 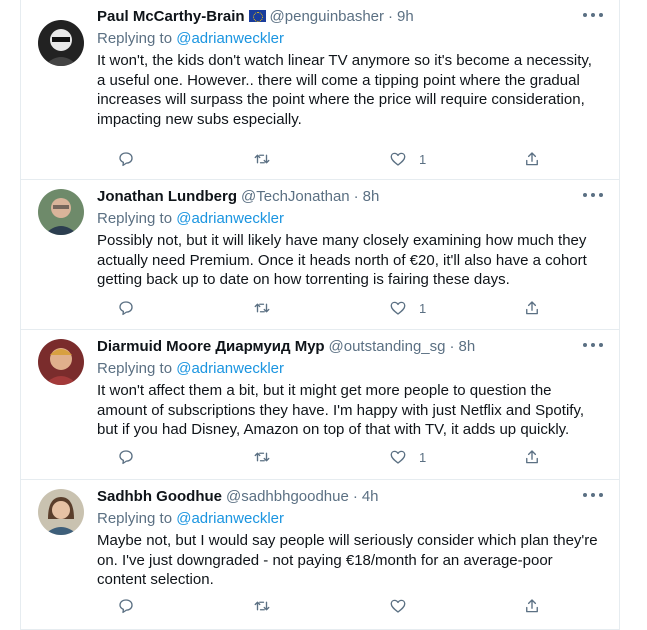 I want to click on display-name: Jonathan Lundberg, so click(x=167, y=196).